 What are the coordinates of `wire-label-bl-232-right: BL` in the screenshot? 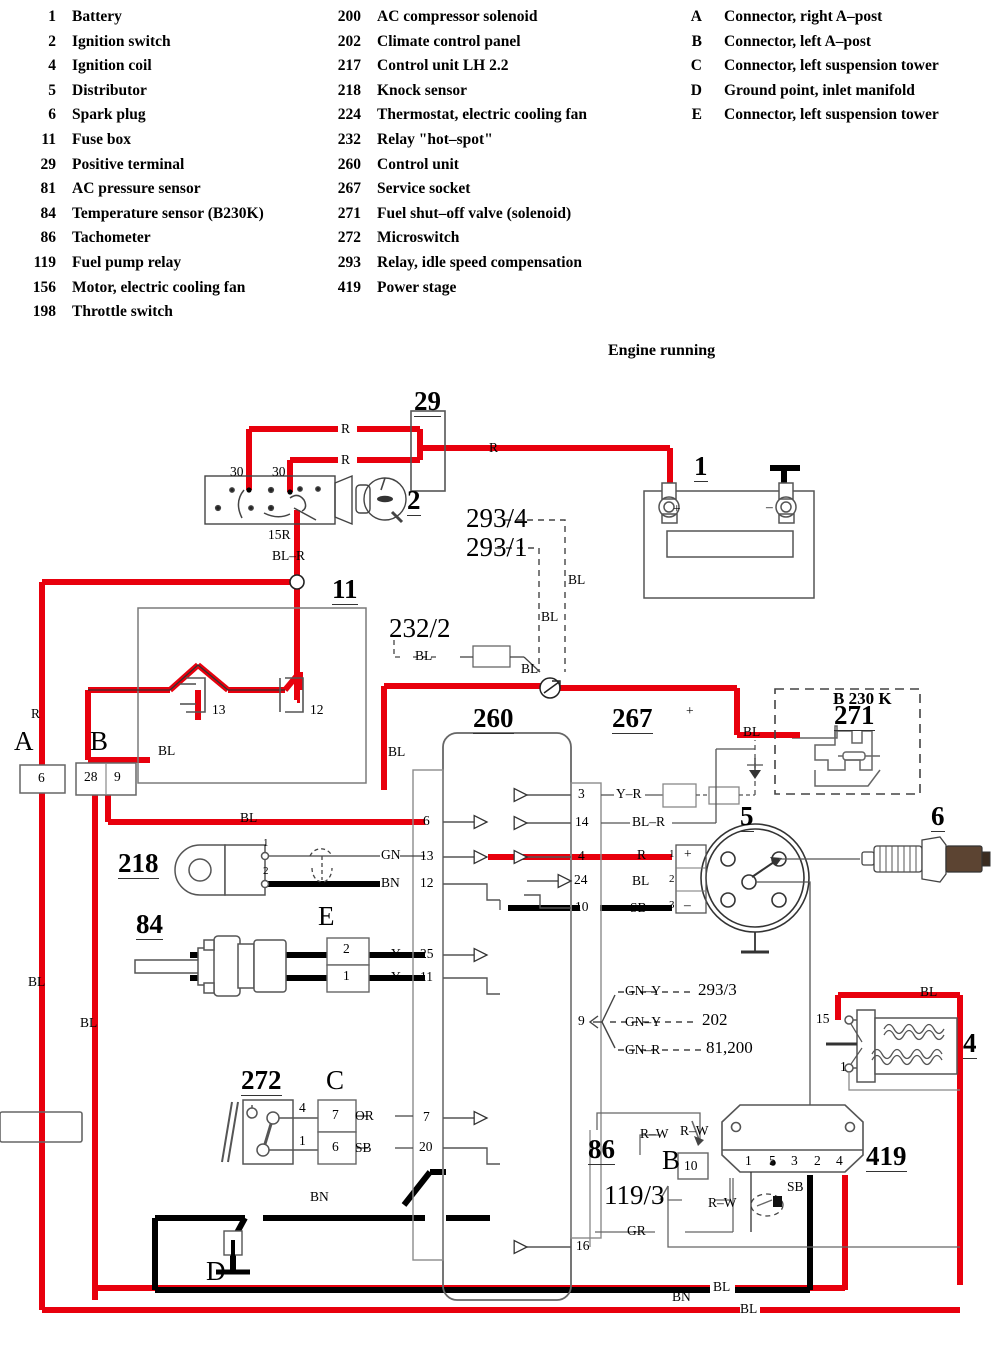 It's located at (530, 668).